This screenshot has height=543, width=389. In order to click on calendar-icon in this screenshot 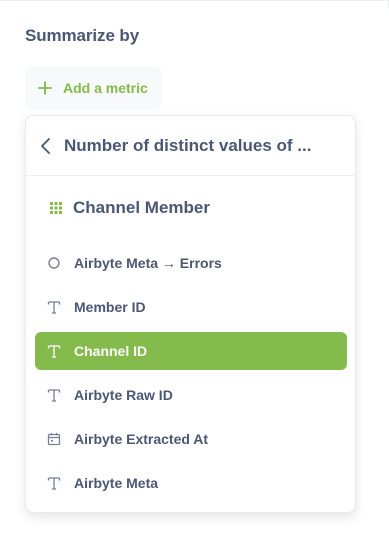, I will do `click(54, 439)`.